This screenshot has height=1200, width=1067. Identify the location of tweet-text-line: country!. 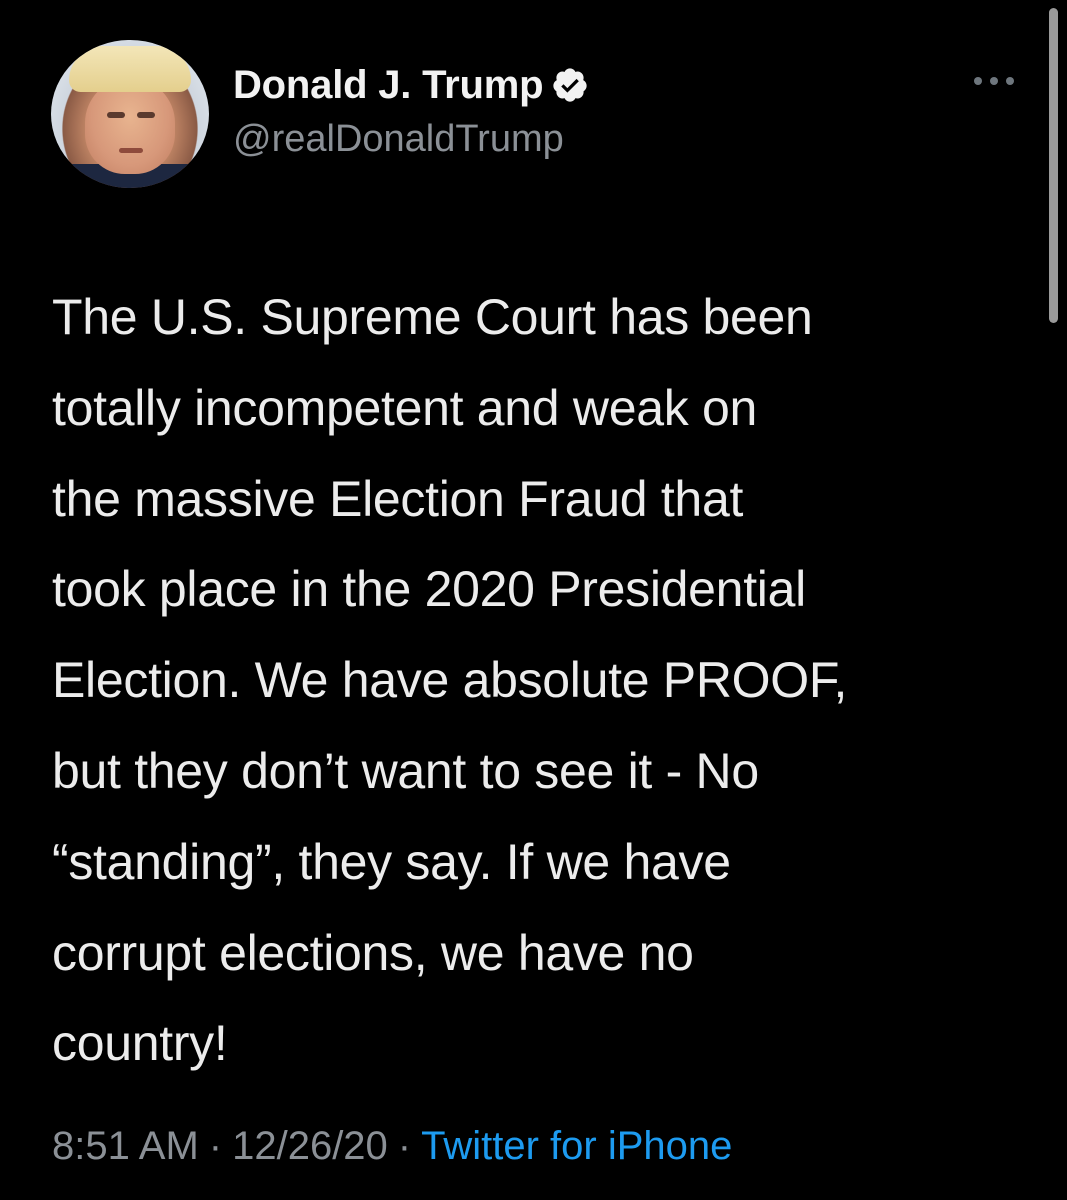
(140, 1043).